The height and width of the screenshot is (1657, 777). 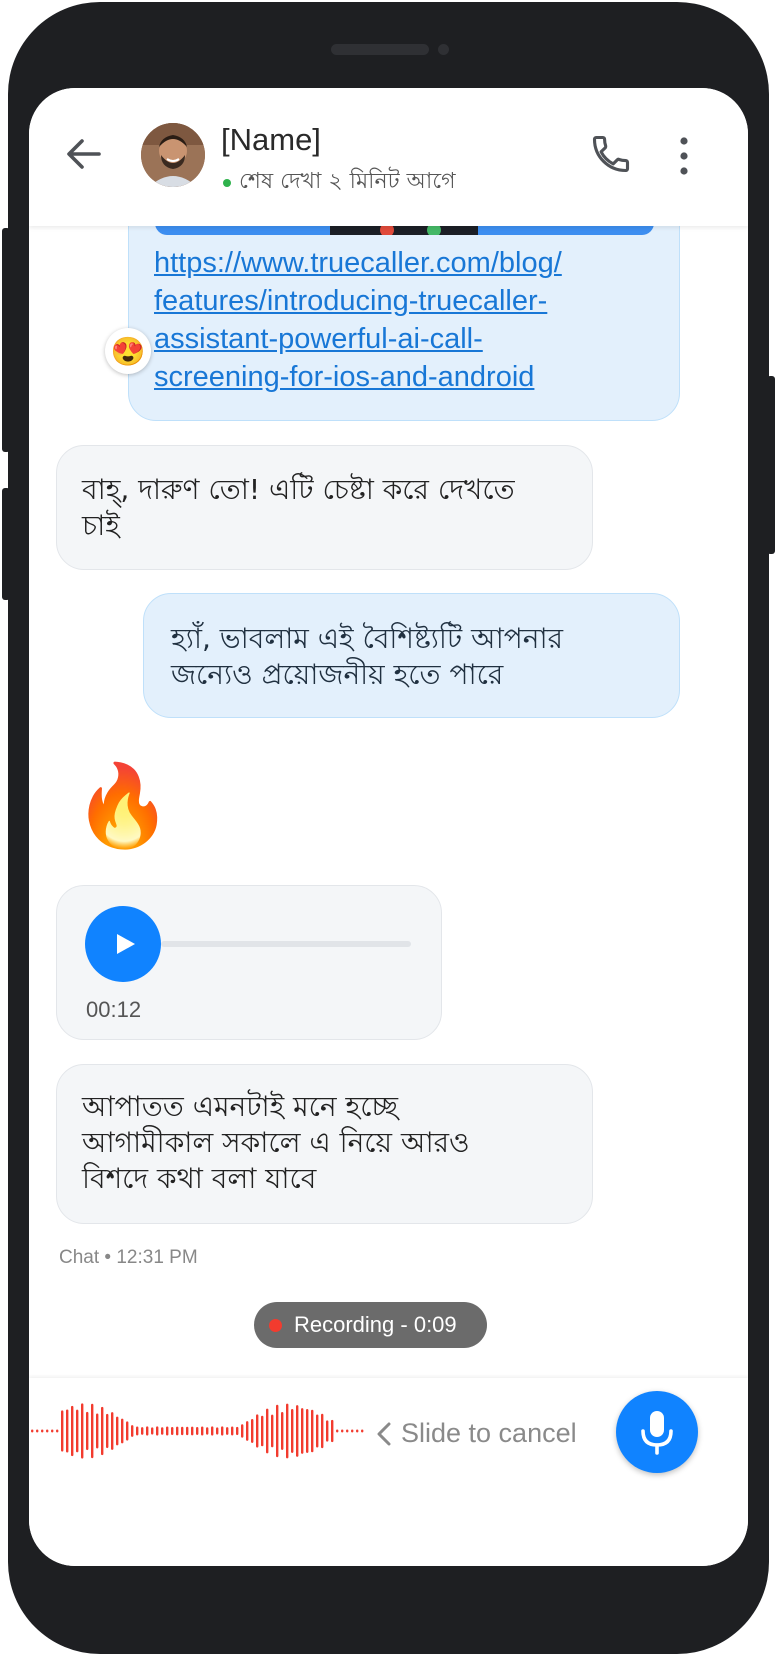 I want to click on chevron-left-icon, so click(x=384, y=1433).